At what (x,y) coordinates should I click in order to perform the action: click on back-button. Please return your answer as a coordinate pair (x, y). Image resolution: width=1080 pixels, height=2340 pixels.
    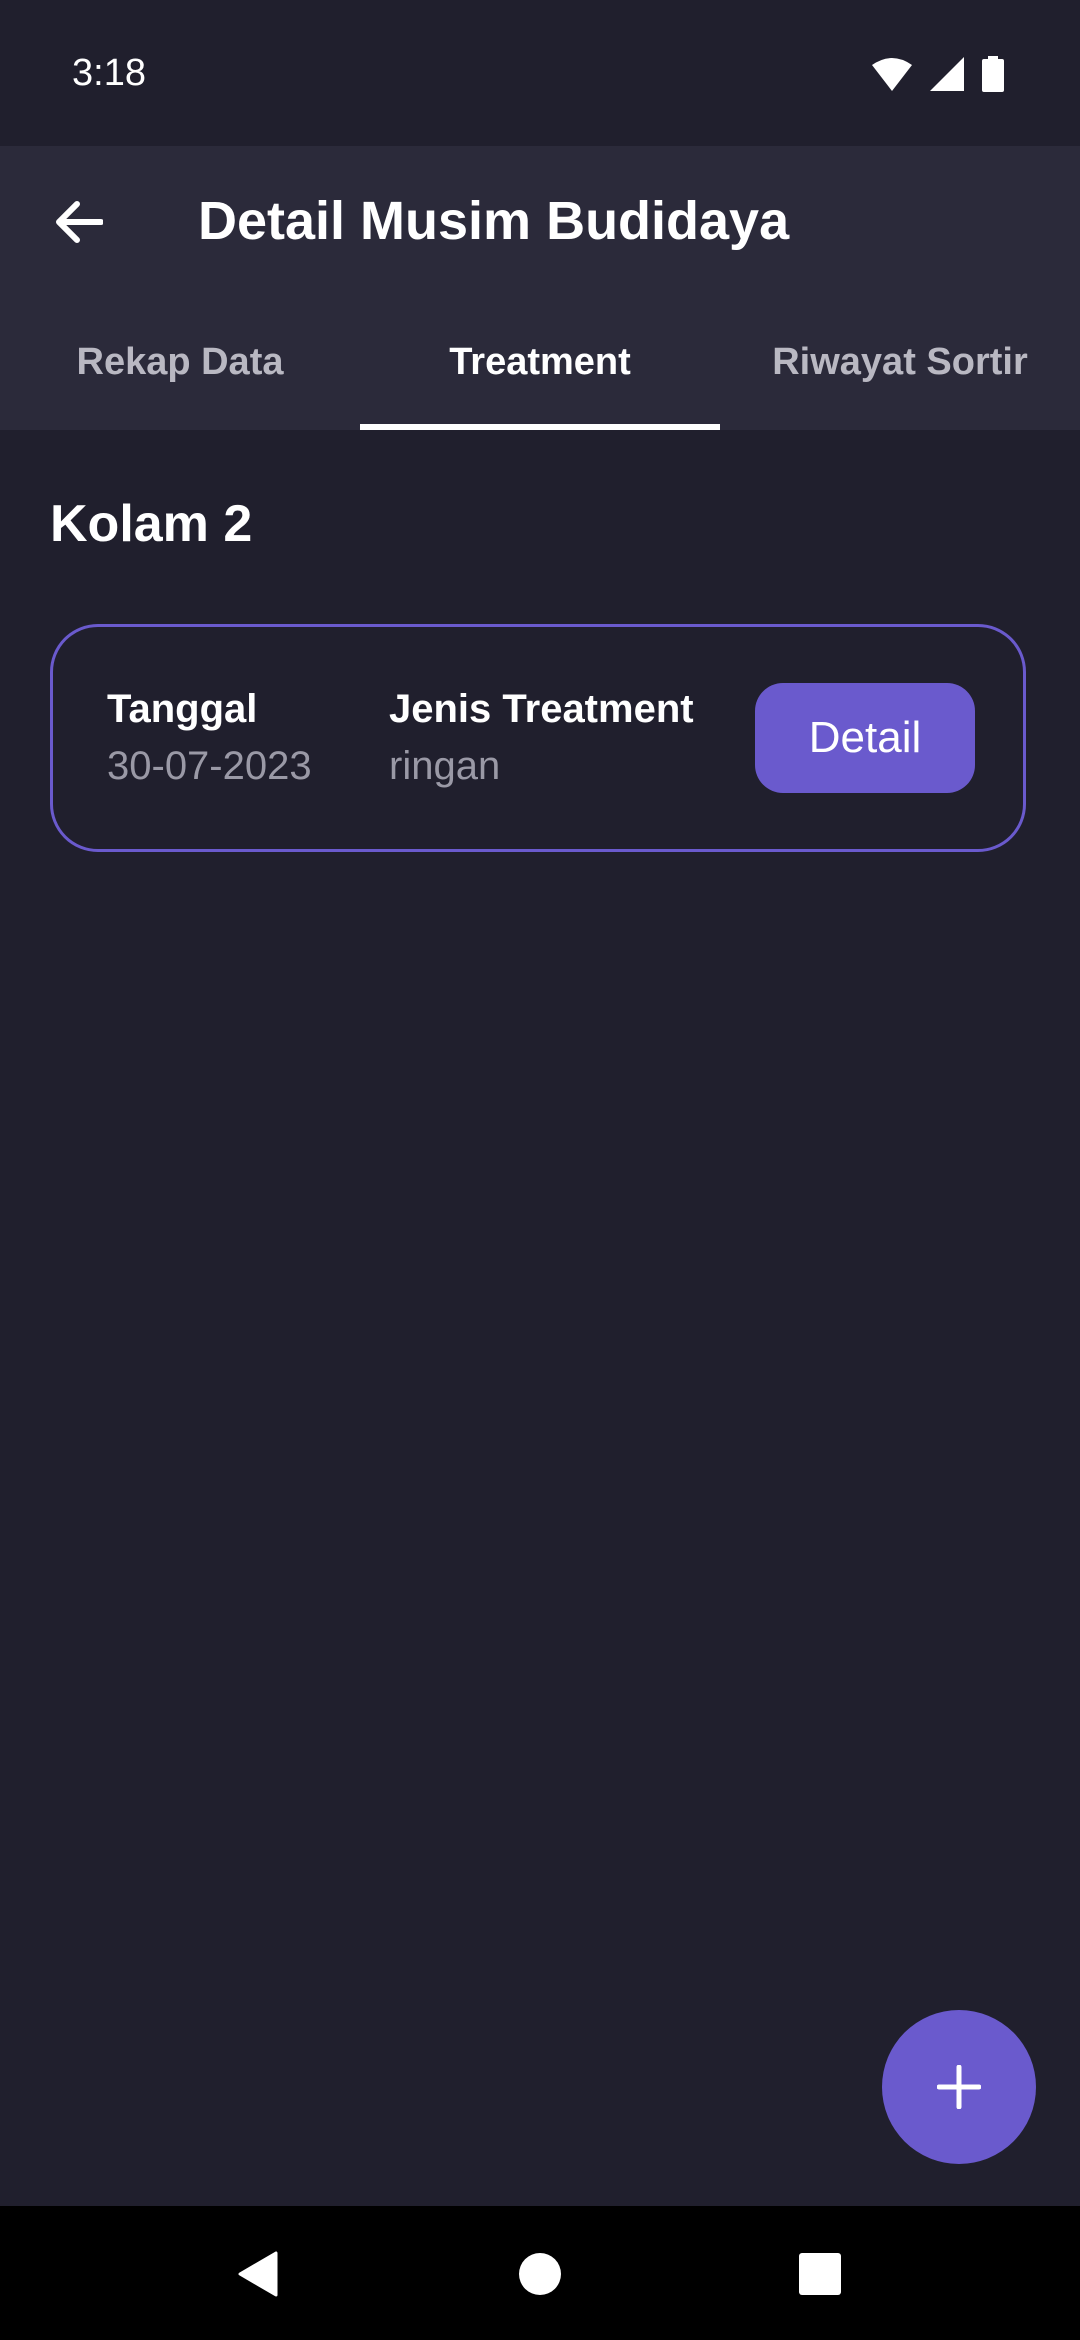
    Looking at the image, I should click on (78, 222).